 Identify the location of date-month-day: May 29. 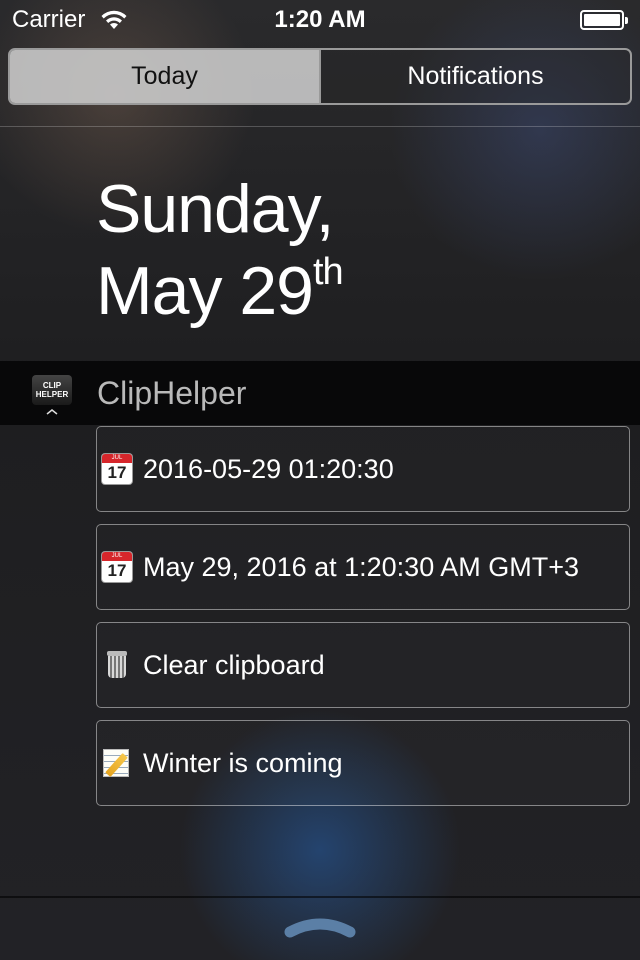
(205, 291).